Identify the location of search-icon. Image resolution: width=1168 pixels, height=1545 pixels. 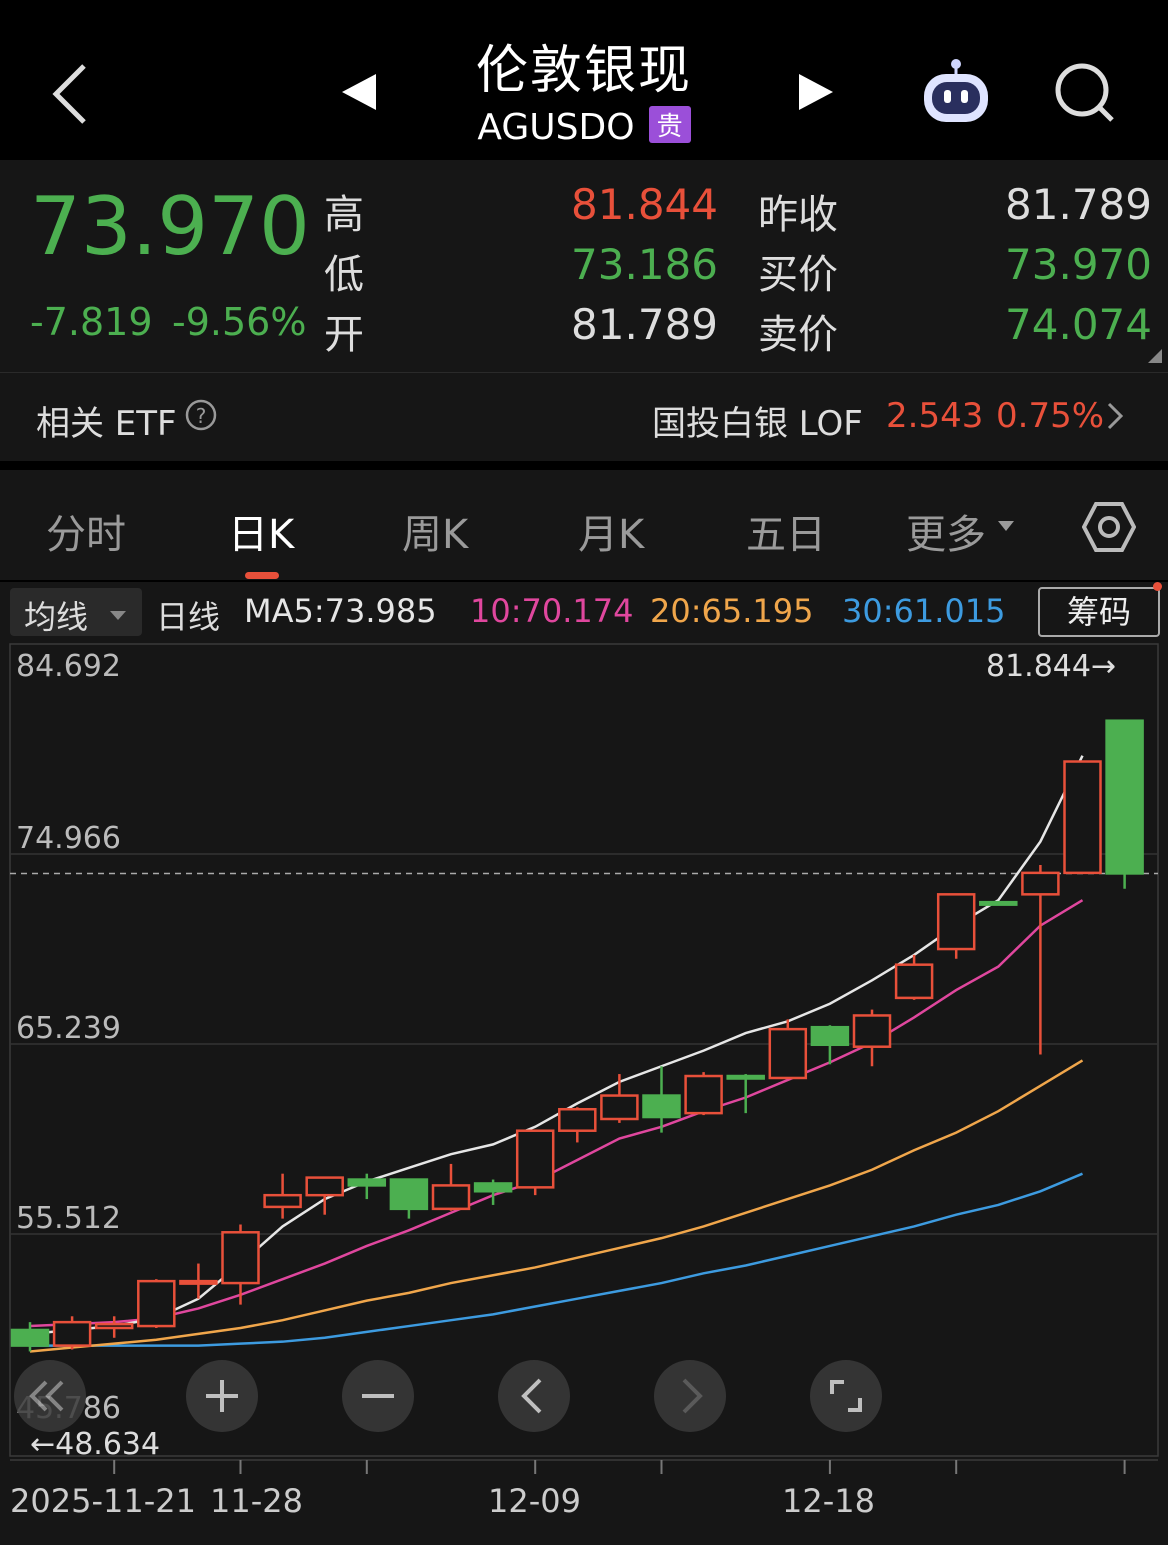
(1085, 93).